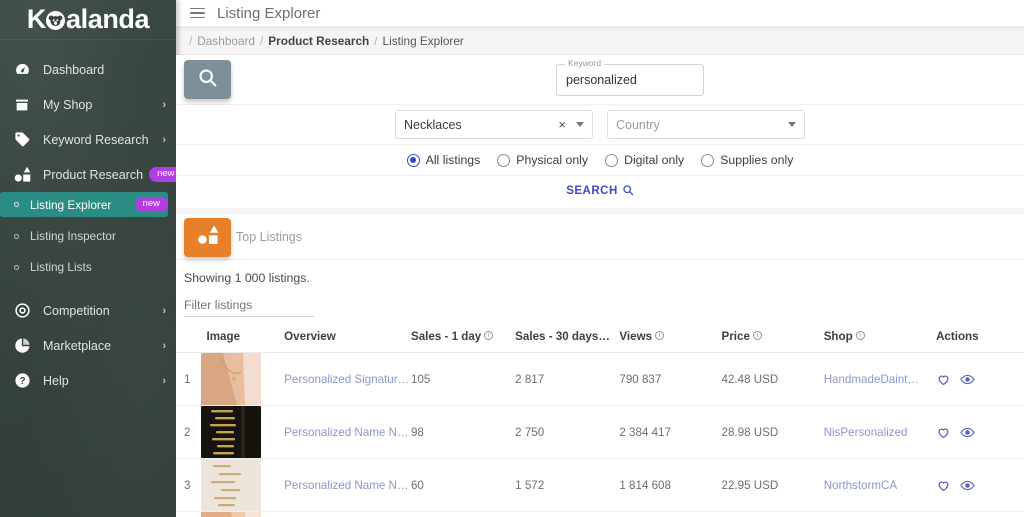 The image size is (1024, 517). I want to click on chevron-right-icon: ›, so click(164, 139).